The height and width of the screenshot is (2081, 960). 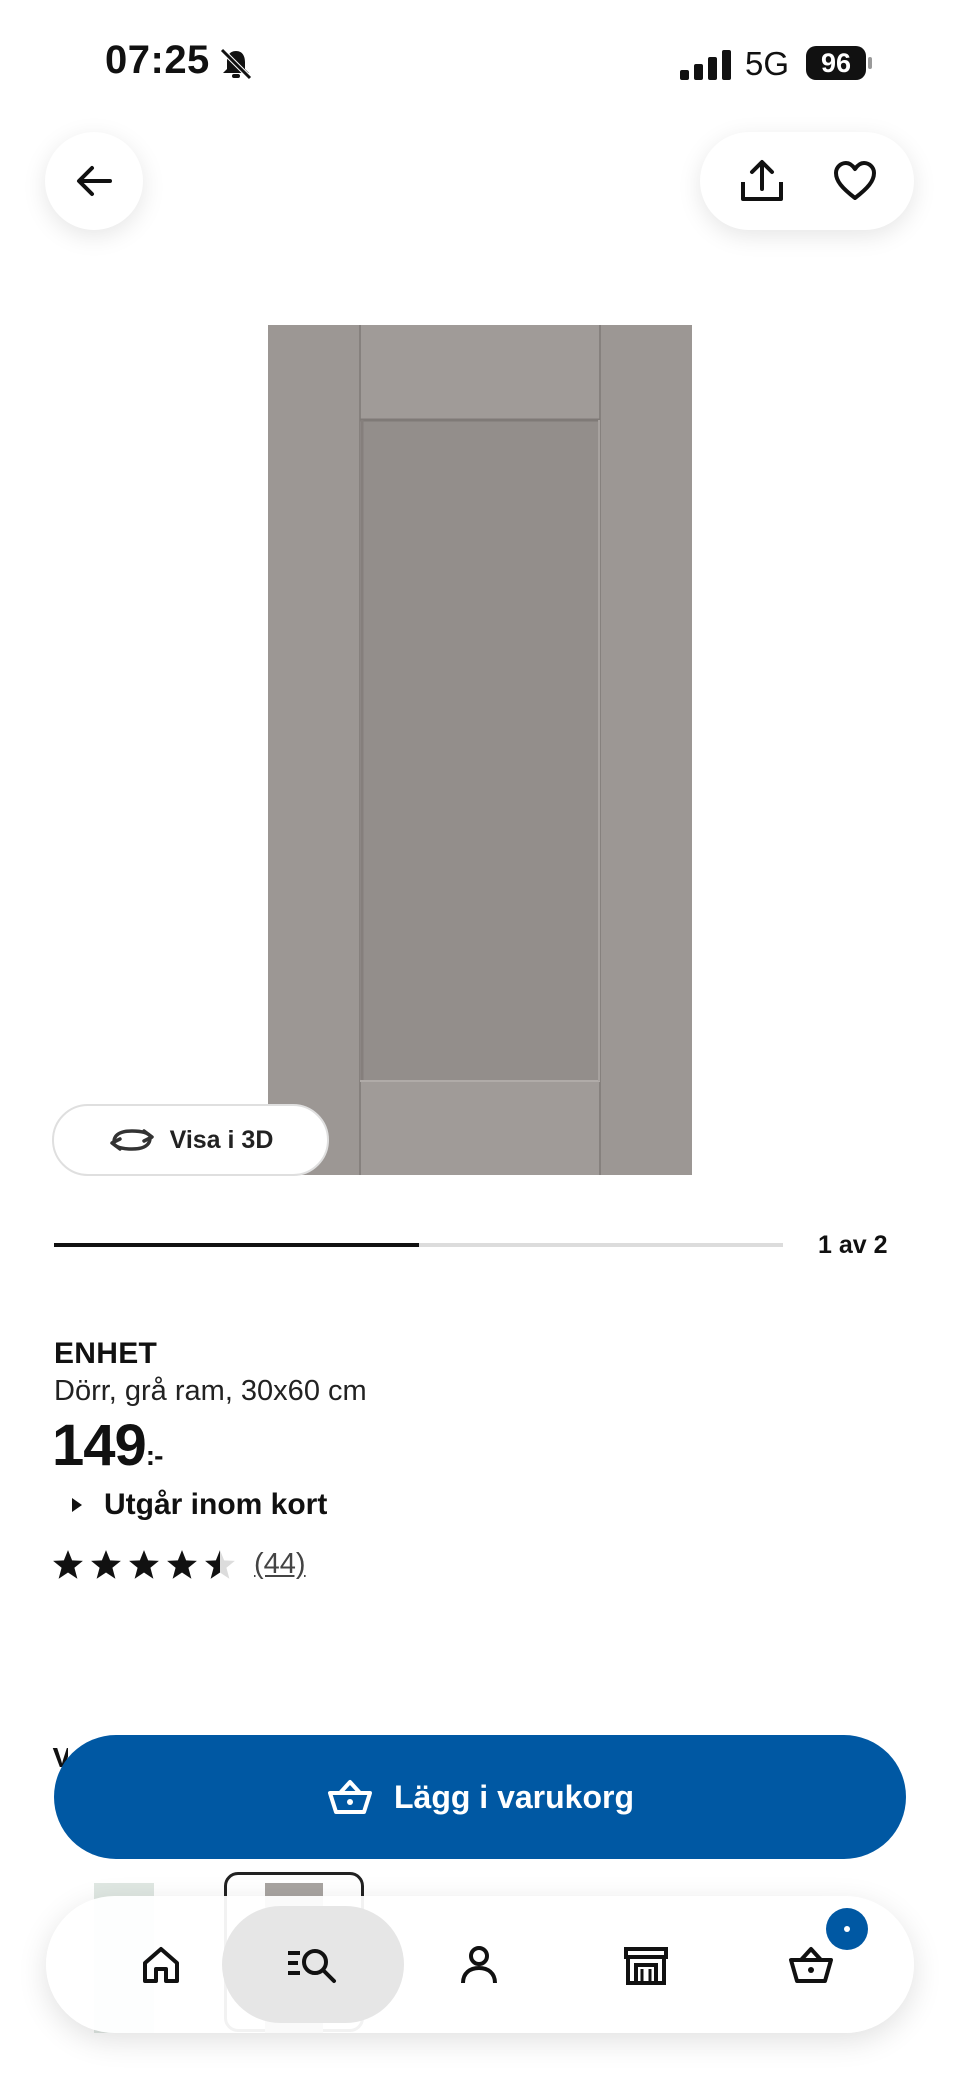 I want to click on gallery-progress-track, so click(x=418, y=1245).